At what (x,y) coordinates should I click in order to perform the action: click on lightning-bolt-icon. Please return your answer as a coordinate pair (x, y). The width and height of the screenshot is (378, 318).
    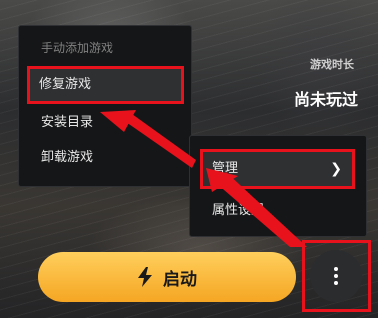
    Looking at the image, I should click on (145, 277).